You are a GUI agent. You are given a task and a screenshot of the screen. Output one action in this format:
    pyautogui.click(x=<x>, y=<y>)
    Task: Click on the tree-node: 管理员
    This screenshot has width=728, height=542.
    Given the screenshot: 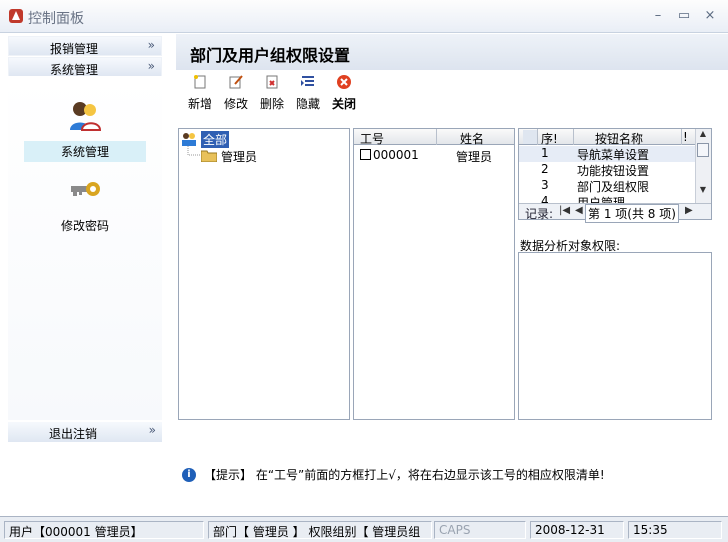 What is the action you would take?
    pyautogui.click(x=229, y=156)
    